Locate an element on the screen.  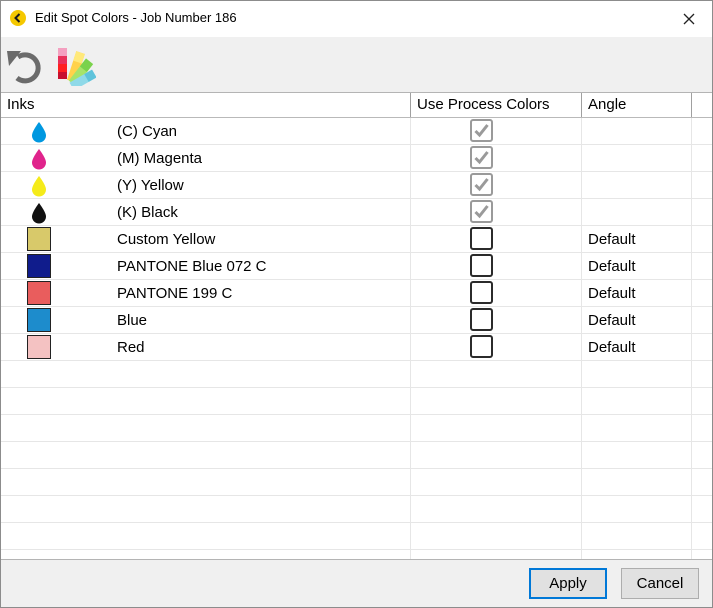
app-logo-icon is located at coordinates (18, 18).